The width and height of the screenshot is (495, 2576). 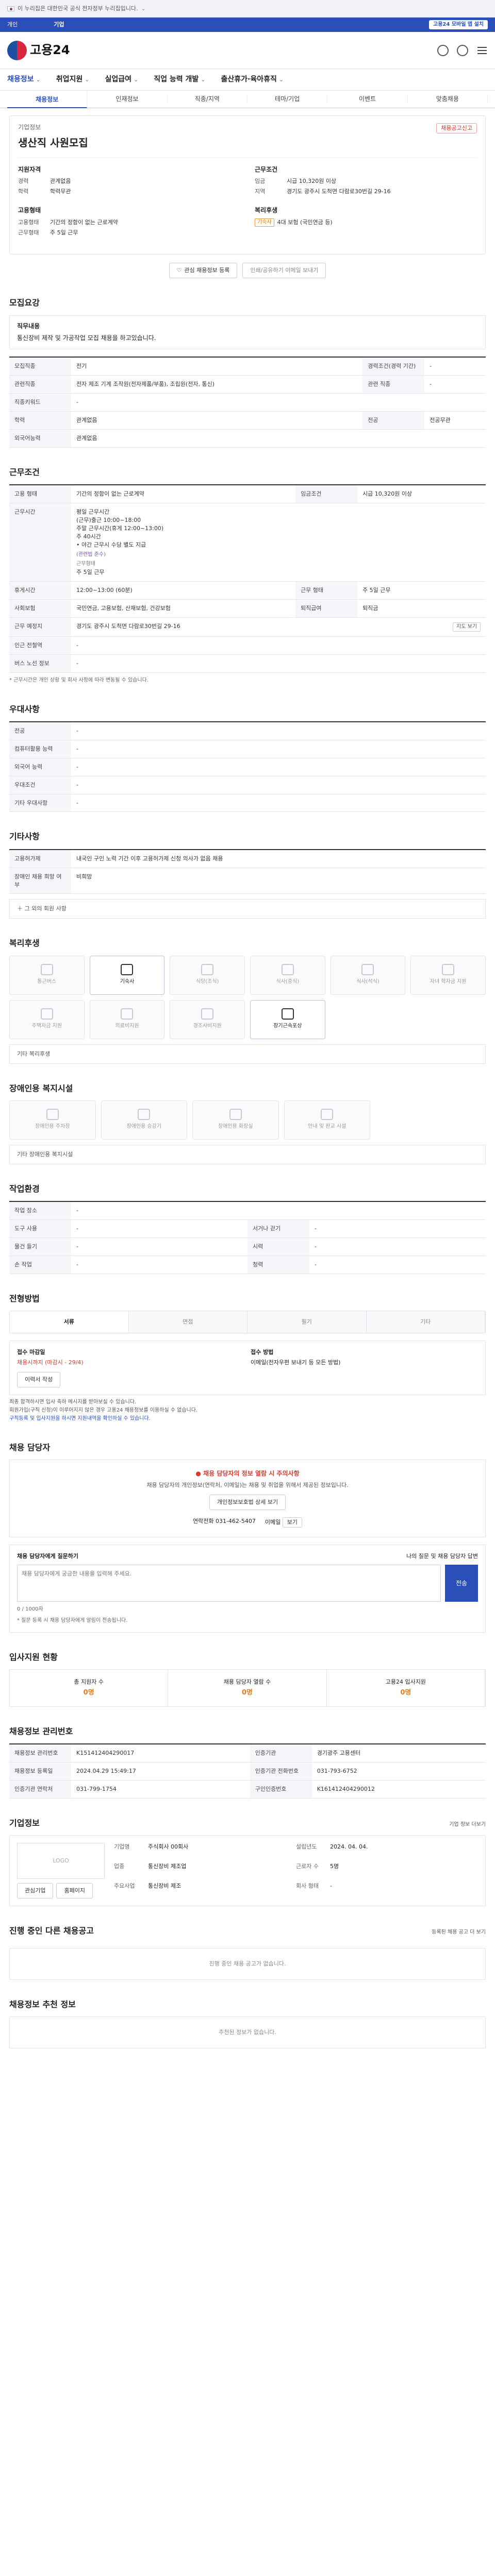 What do you see at coordinates (247, 1237) in the screenshot?
I see `environment-table: 작업 장소 - 도구 사용 - 서거나 걷기 - 물건 들기 - 시력 - 손 작업 - 청력 -` at bounding box center [247, 1237].